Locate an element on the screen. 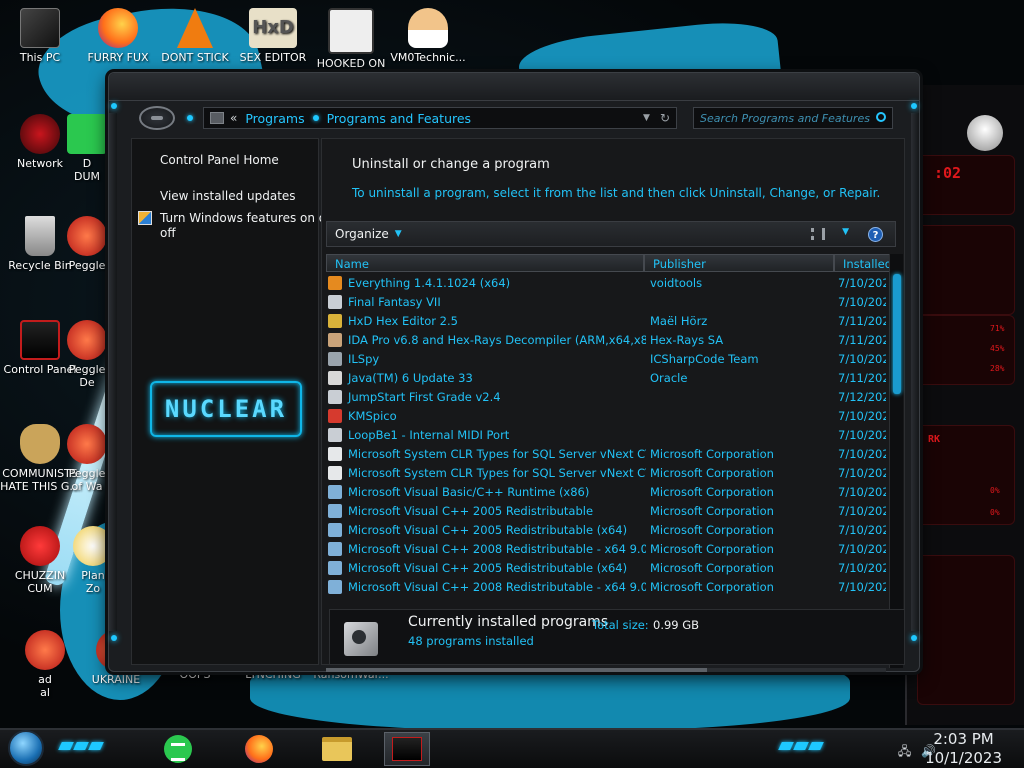  back-forward-button is located at coordinates (157, 118).